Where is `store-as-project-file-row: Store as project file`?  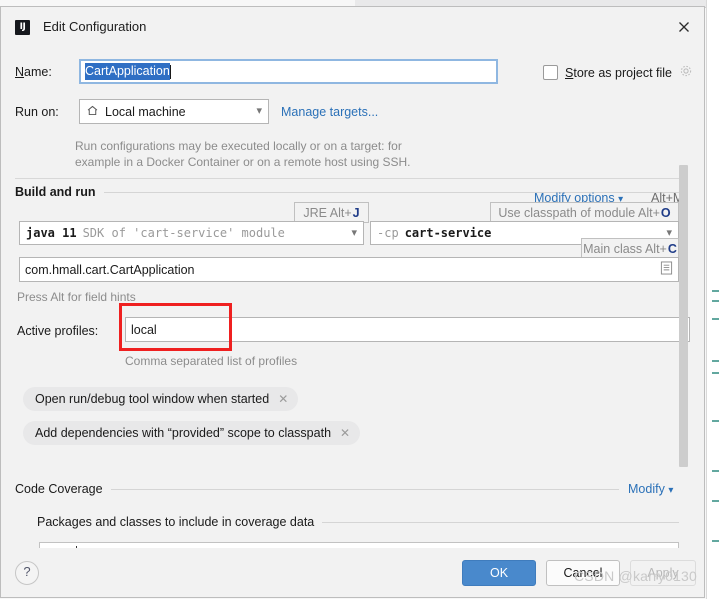 store-as-project-file-row: Store as project file is located at coordinates (618, 72).